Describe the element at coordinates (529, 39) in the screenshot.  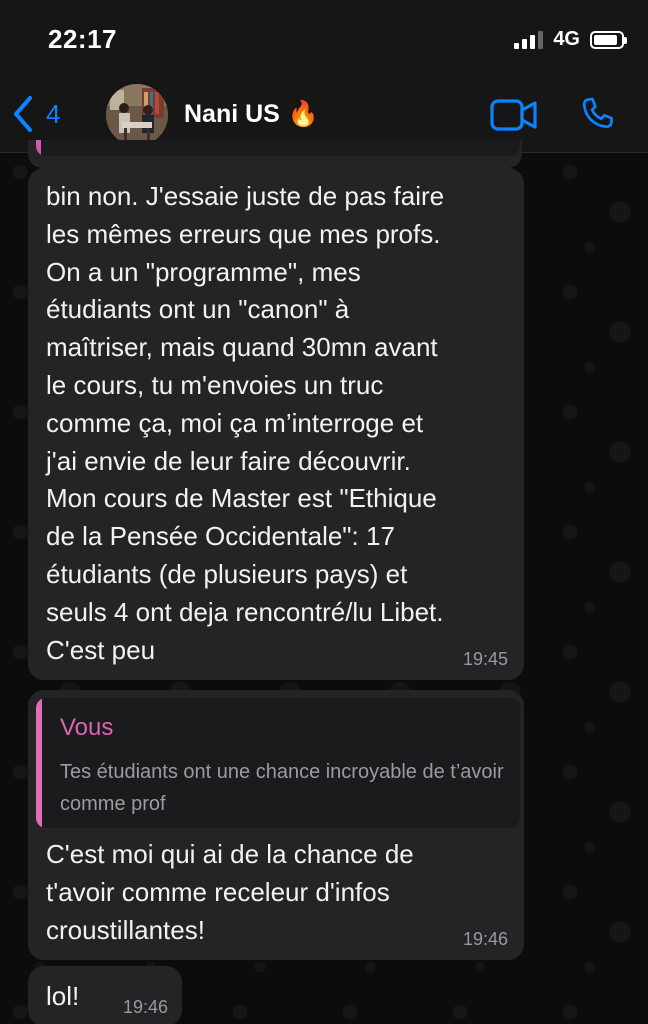
I see `signal-icon` at that location.